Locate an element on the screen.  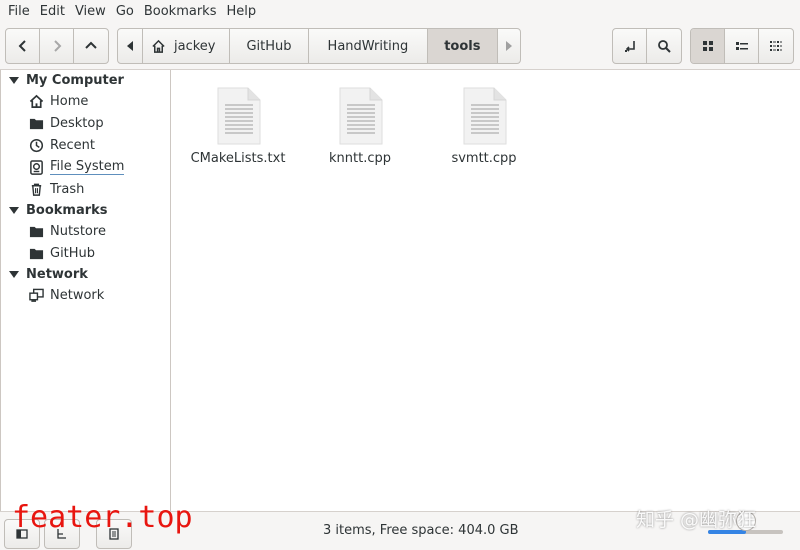
view-mode-buttons is located at coordinates (742, 46).